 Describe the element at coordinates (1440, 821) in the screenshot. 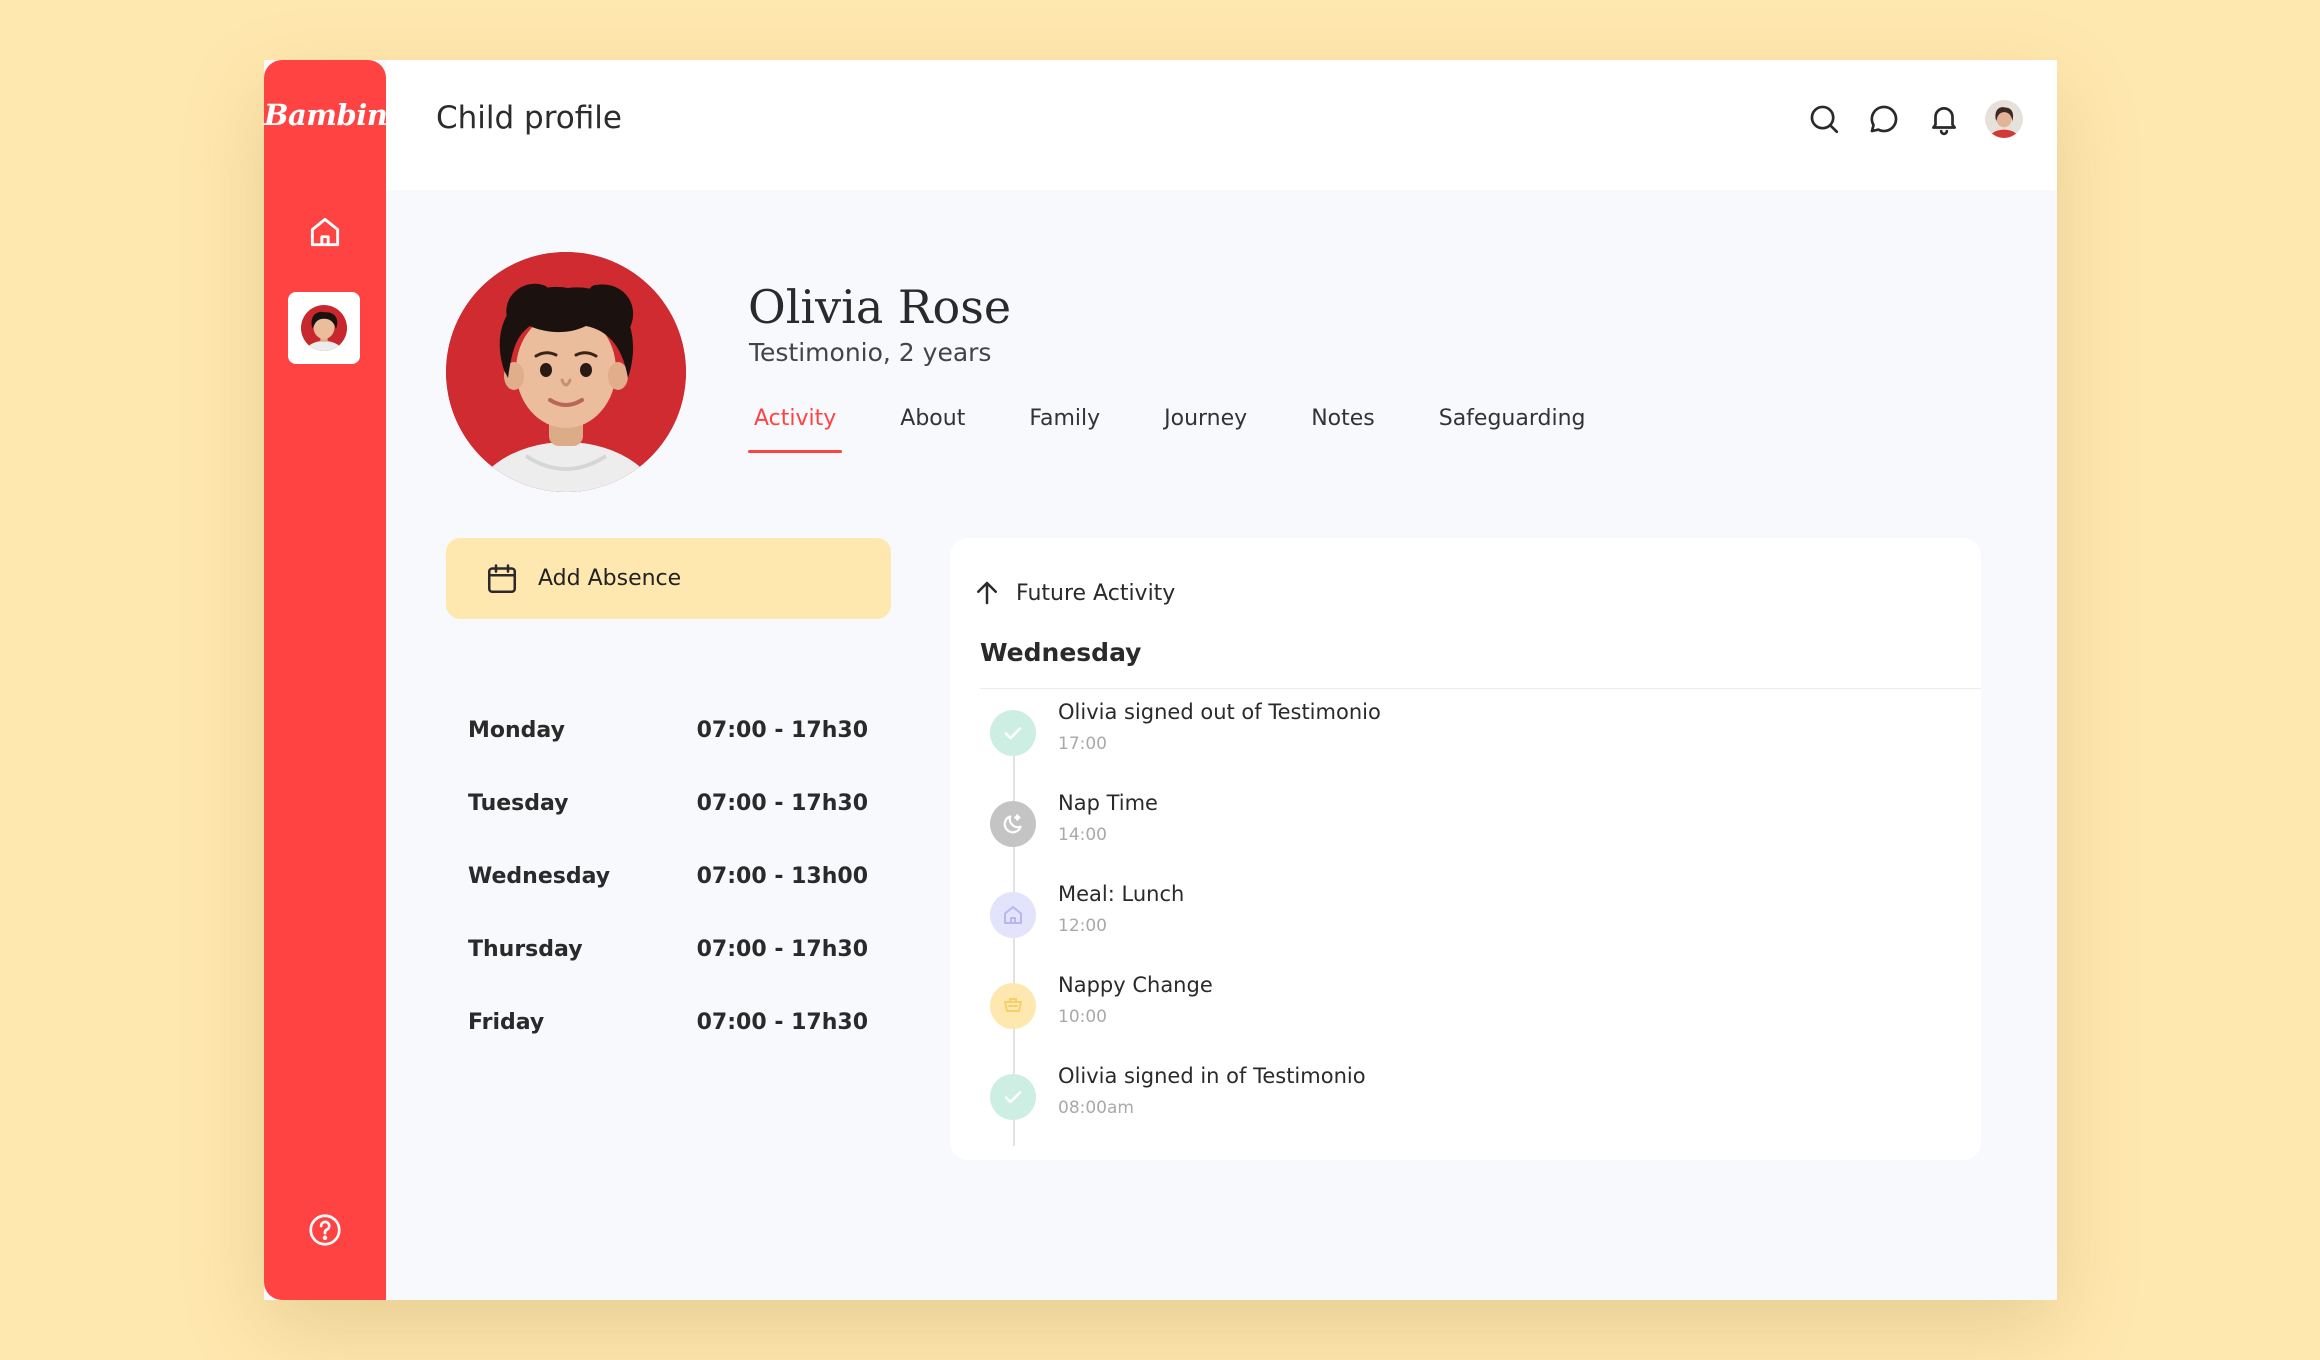

I see `timeline-event: Nap Time 14:00` at that location.